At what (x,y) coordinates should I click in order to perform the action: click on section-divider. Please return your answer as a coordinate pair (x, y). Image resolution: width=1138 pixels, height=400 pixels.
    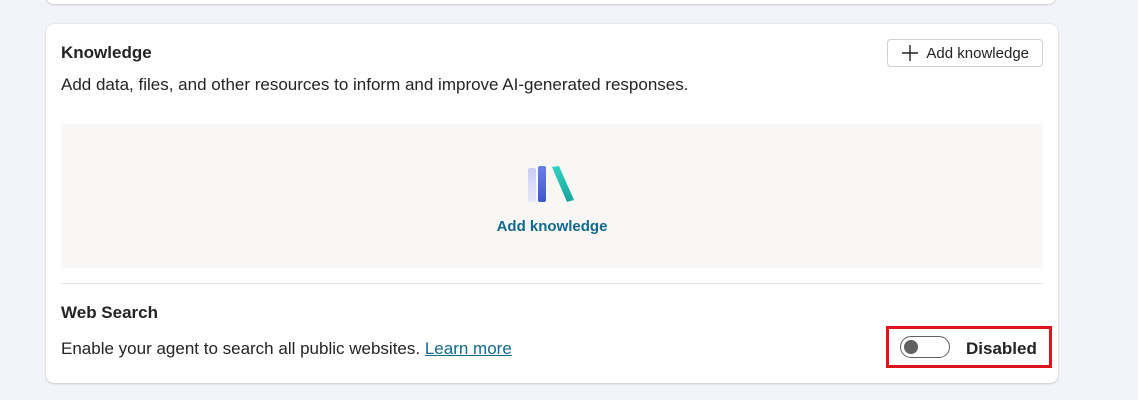
    Looking at the image, I should click on (552, 283).